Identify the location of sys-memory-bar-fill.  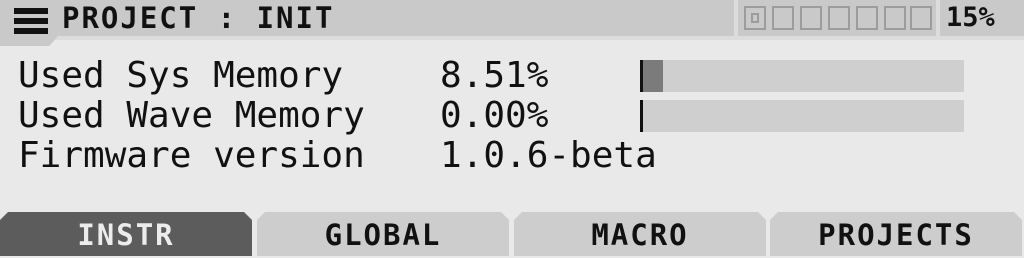
(653, 76).